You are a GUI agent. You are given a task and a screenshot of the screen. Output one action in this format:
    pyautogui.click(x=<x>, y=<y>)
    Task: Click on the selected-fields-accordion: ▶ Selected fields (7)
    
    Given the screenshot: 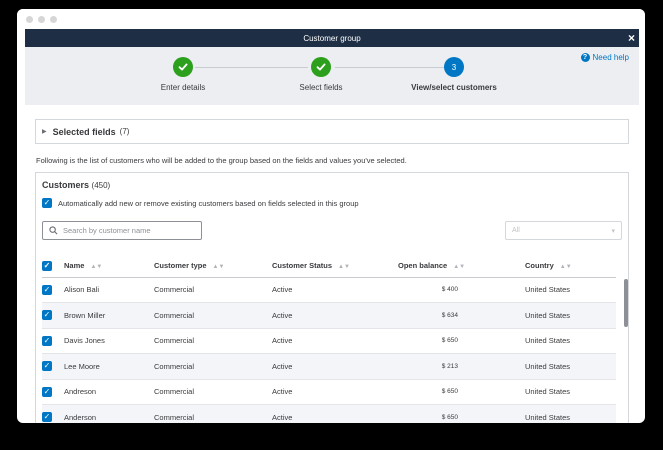 What is the action you would take?
    pyautogui.click(x=332, y=131)
    